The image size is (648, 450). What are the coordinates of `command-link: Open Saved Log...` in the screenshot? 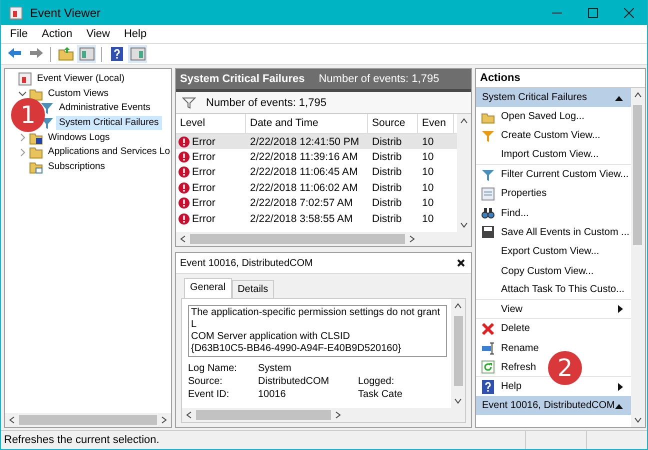 It's located at (553, 116).